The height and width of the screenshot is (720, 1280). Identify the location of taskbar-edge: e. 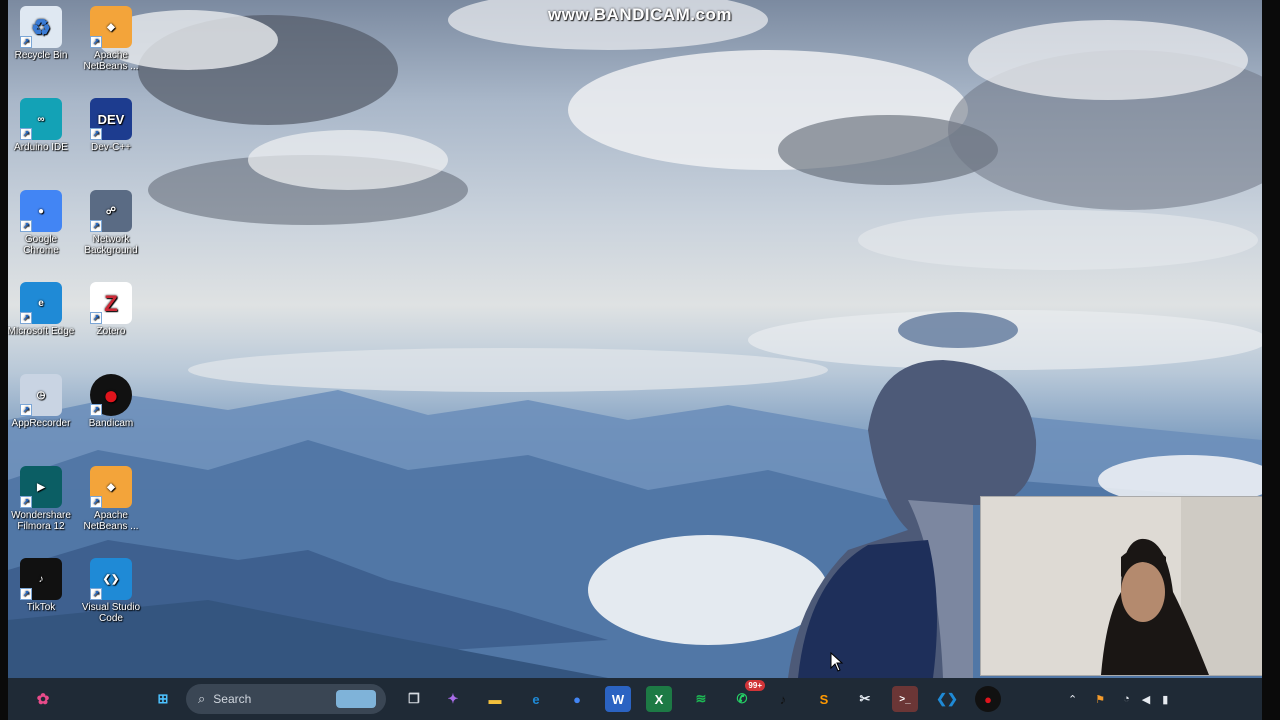
(536, 699).